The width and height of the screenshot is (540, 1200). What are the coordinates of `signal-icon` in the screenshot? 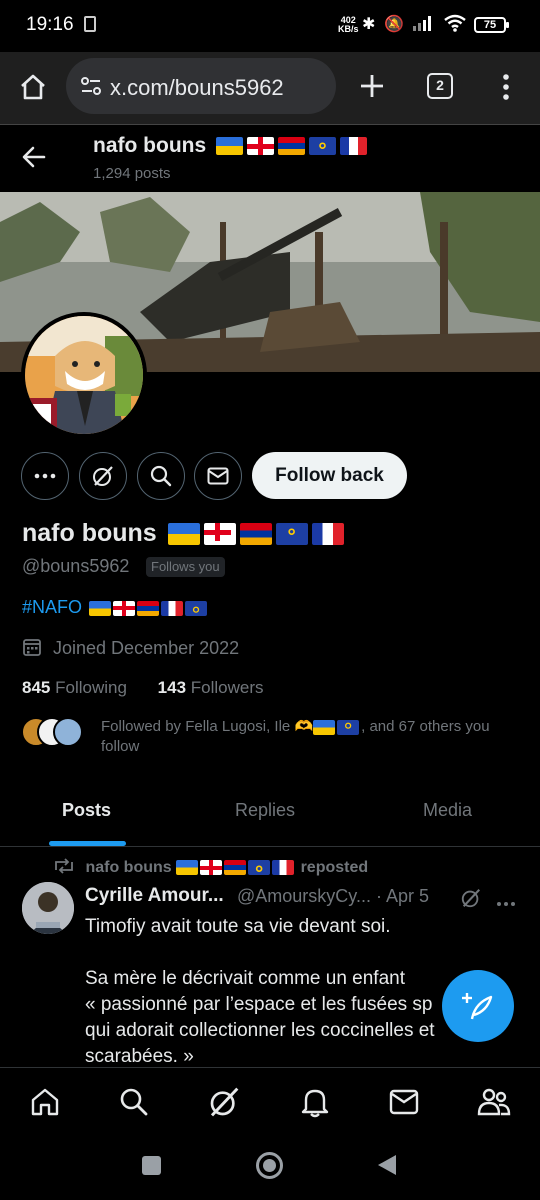 It's located at (424, 25).